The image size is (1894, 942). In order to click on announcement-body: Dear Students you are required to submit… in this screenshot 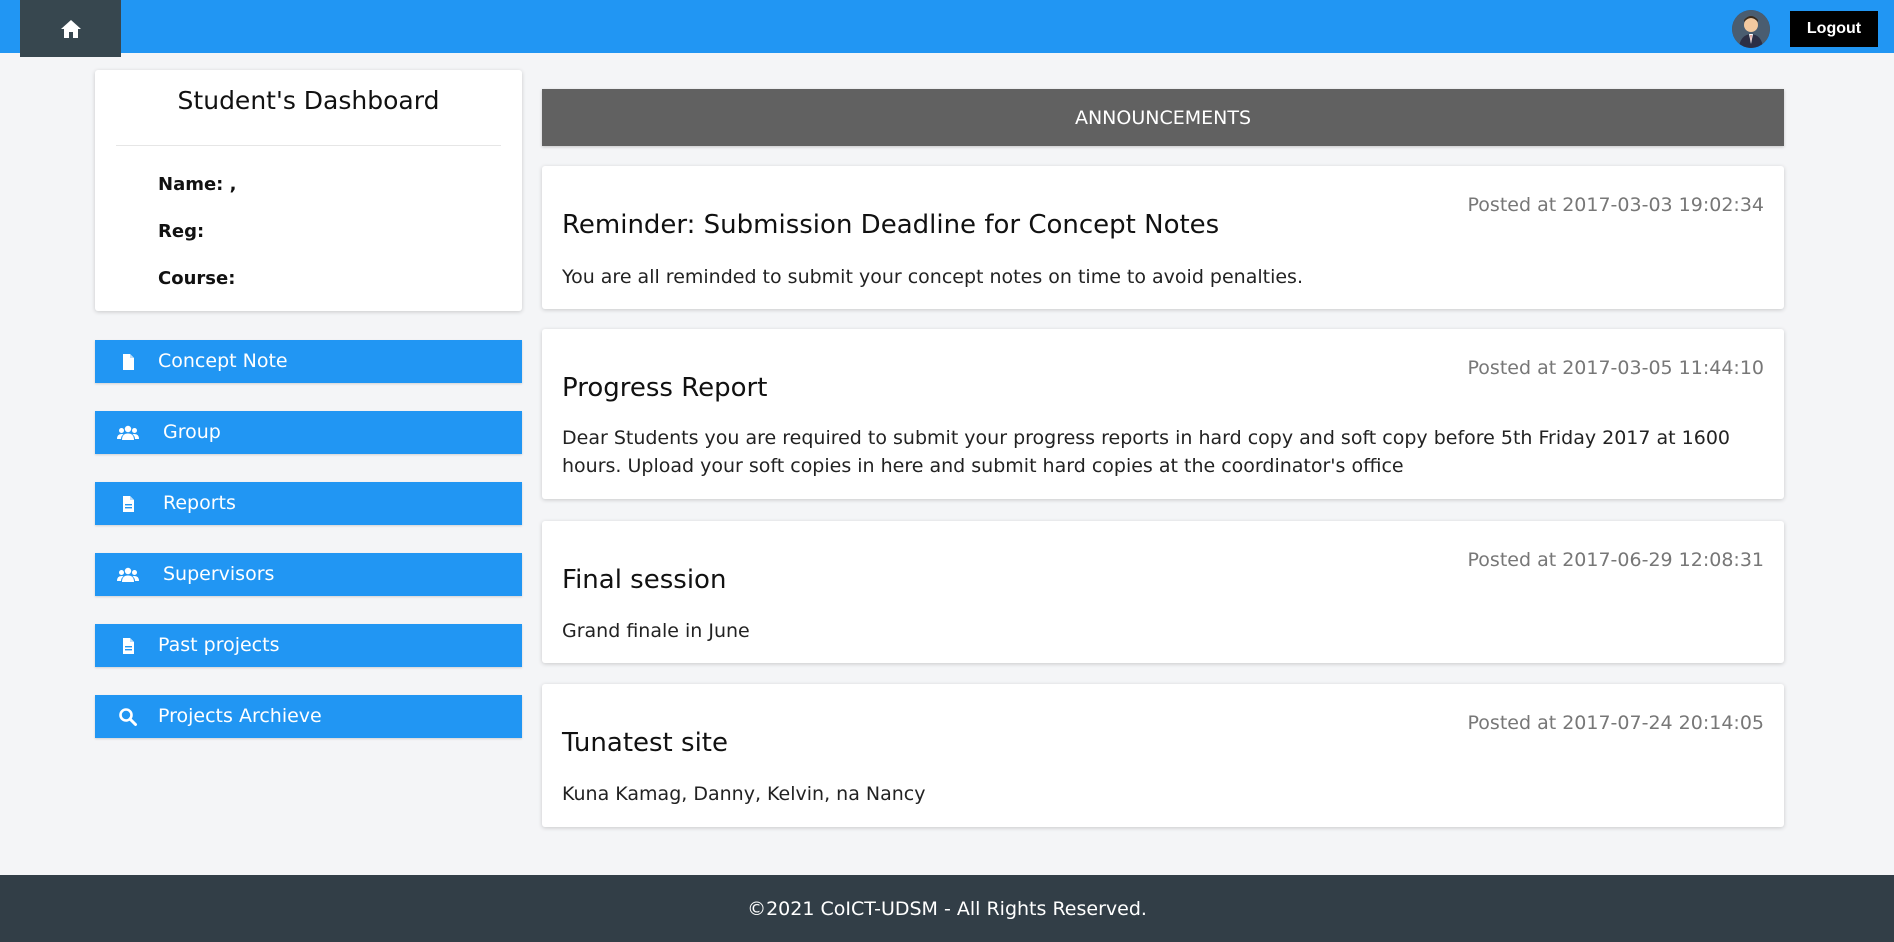, I will do `click(1146, 452)`.